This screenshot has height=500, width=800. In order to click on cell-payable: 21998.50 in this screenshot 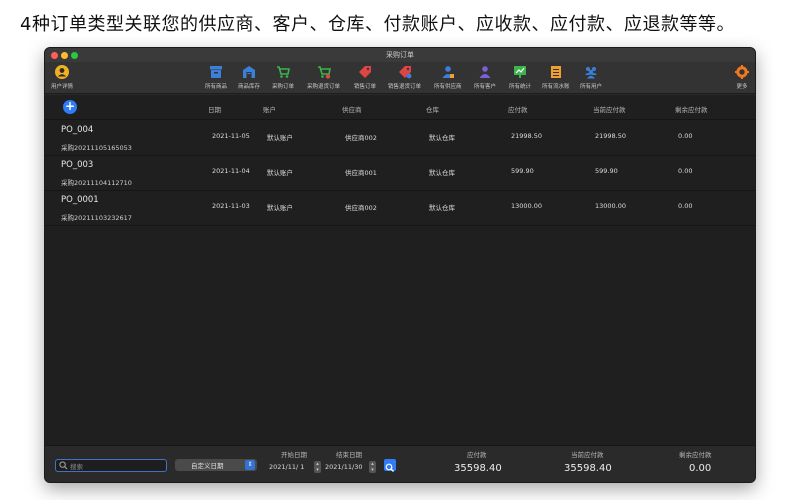, I will do `click(527, 136)`.